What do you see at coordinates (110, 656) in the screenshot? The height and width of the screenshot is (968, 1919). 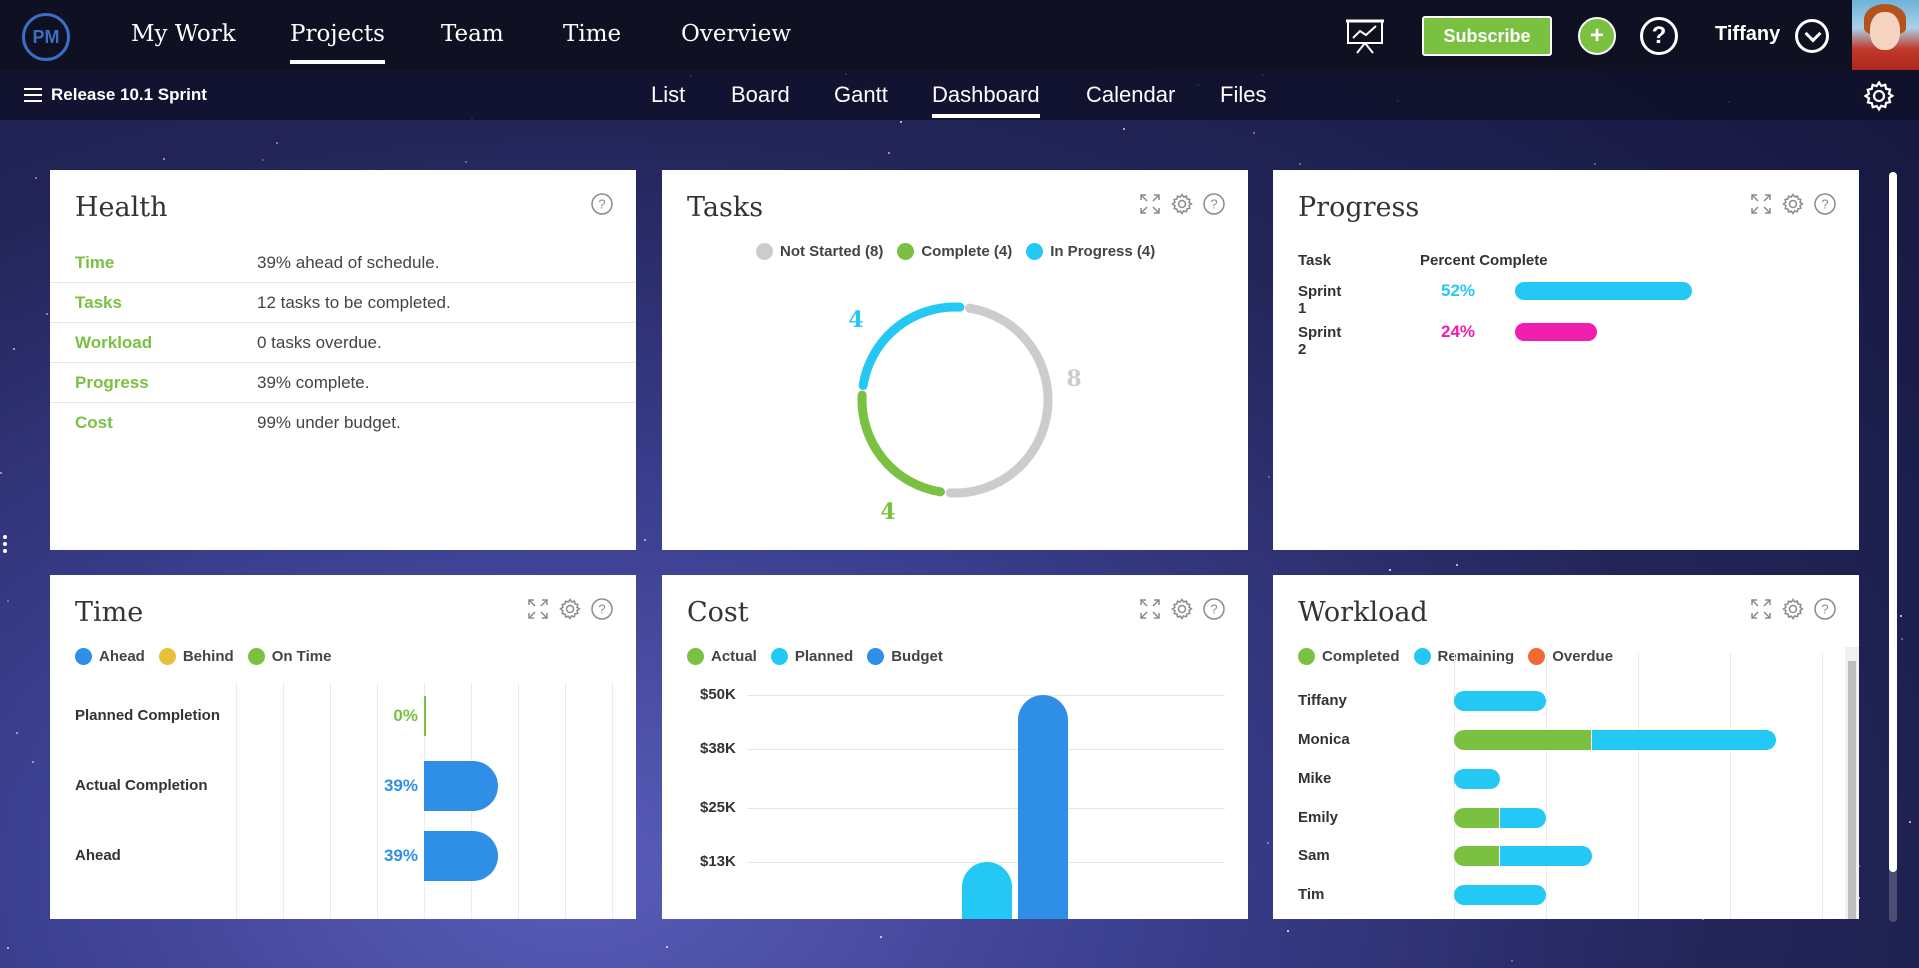 I see `legend-item: Ahead` at bounding box center [110, 656].